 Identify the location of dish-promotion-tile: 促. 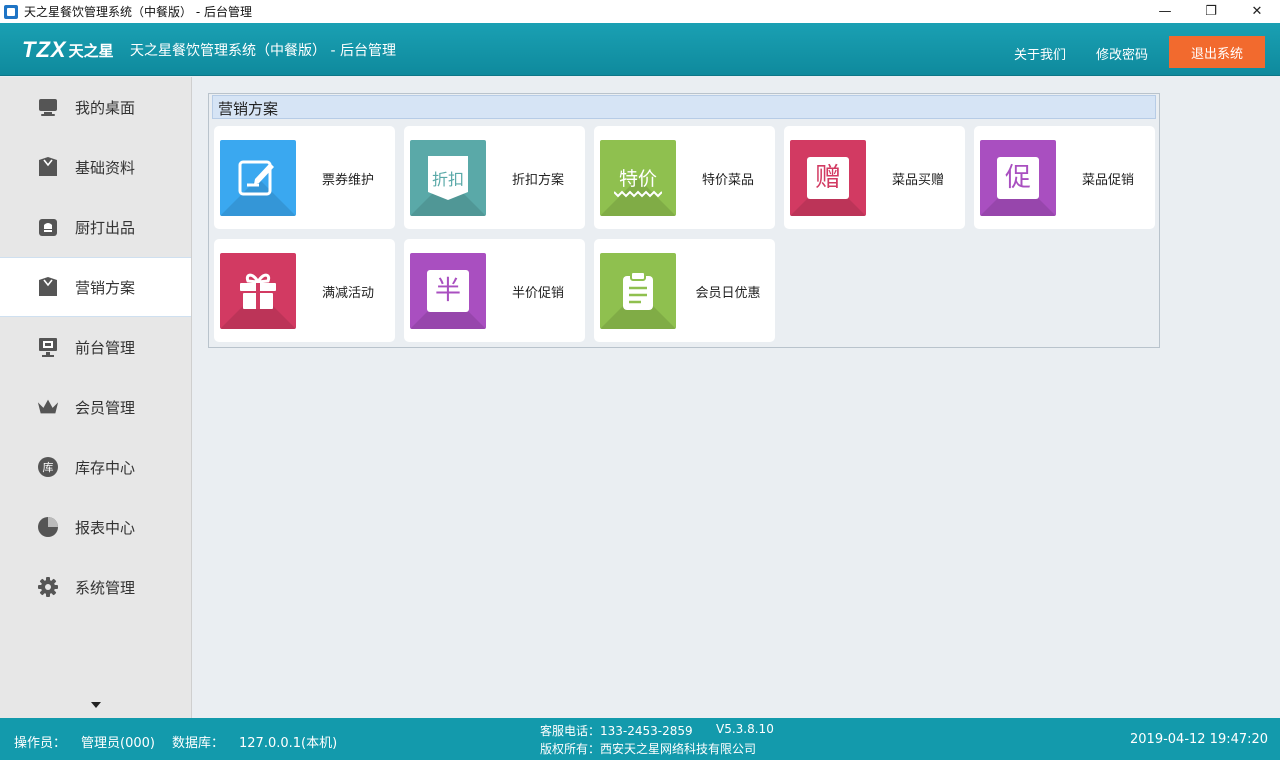
(1018, 178).